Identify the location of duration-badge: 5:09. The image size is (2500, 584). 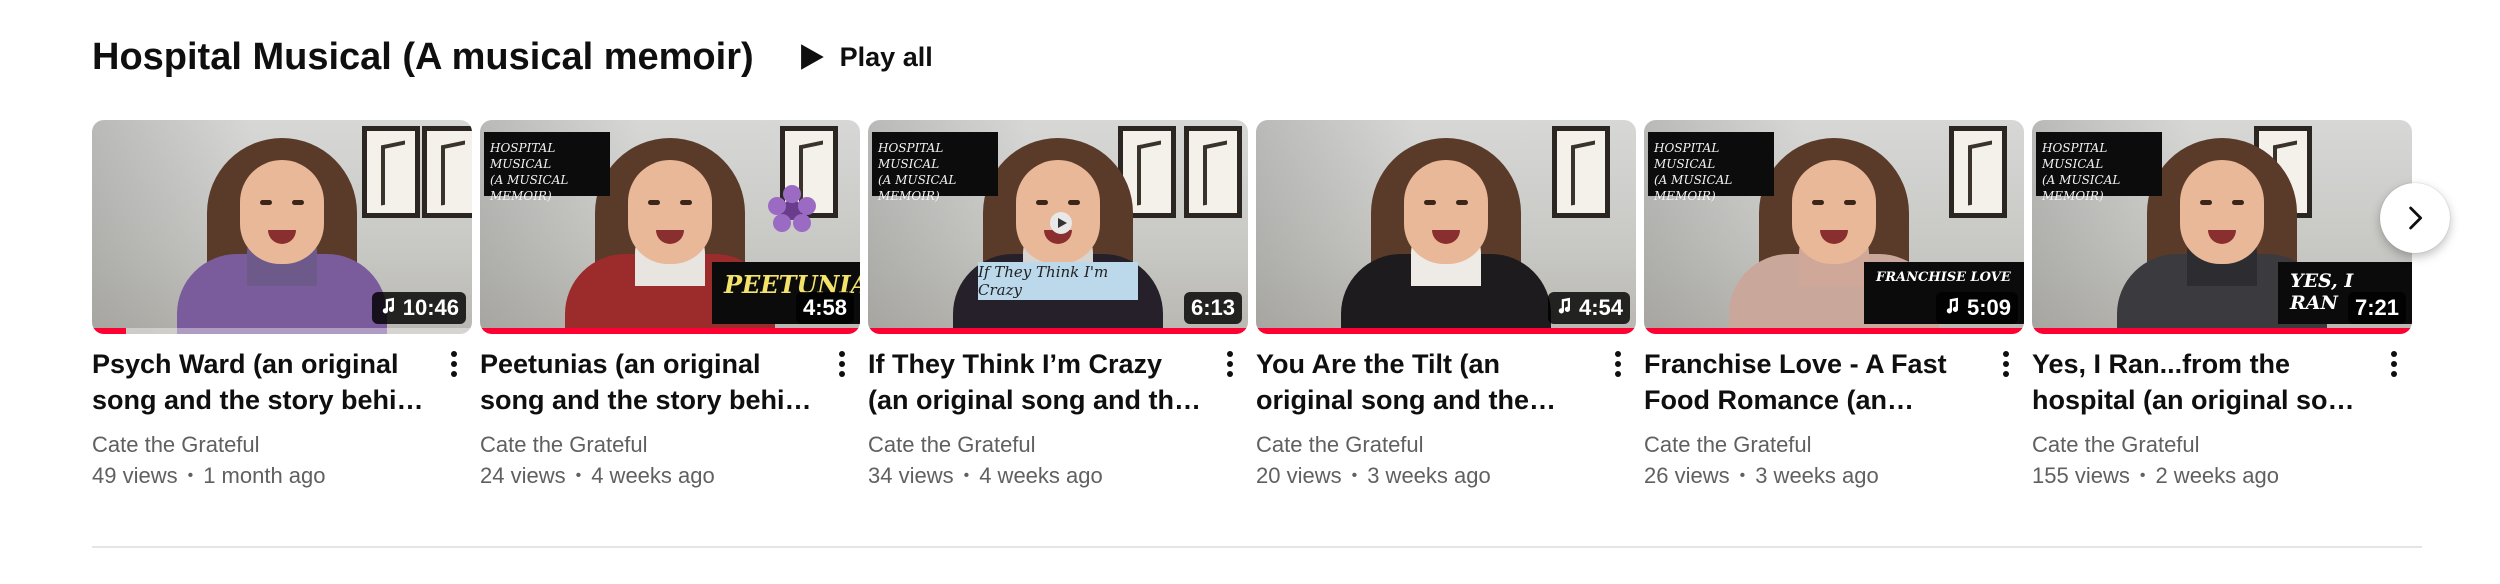
(1976, 308).